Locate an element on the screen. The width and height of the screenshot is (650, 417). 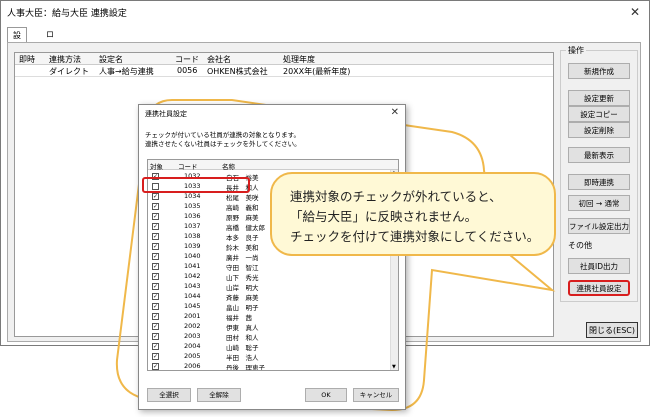
list-item: ✓ 2003 田村 和人 is located at coordinates (270, 336).